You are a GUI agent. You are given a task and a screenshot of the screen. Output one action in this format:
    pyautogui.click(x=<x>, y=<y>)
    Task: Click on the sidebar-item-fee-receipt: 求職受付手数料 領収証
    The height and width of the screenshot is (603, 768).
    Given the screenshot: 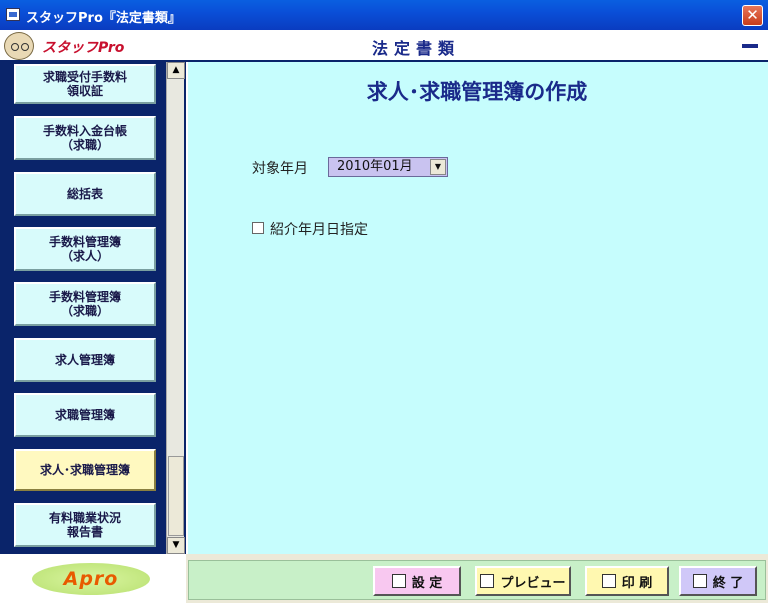 What is the action you would take?
    pyautogui.click(x=85, y=84)
    